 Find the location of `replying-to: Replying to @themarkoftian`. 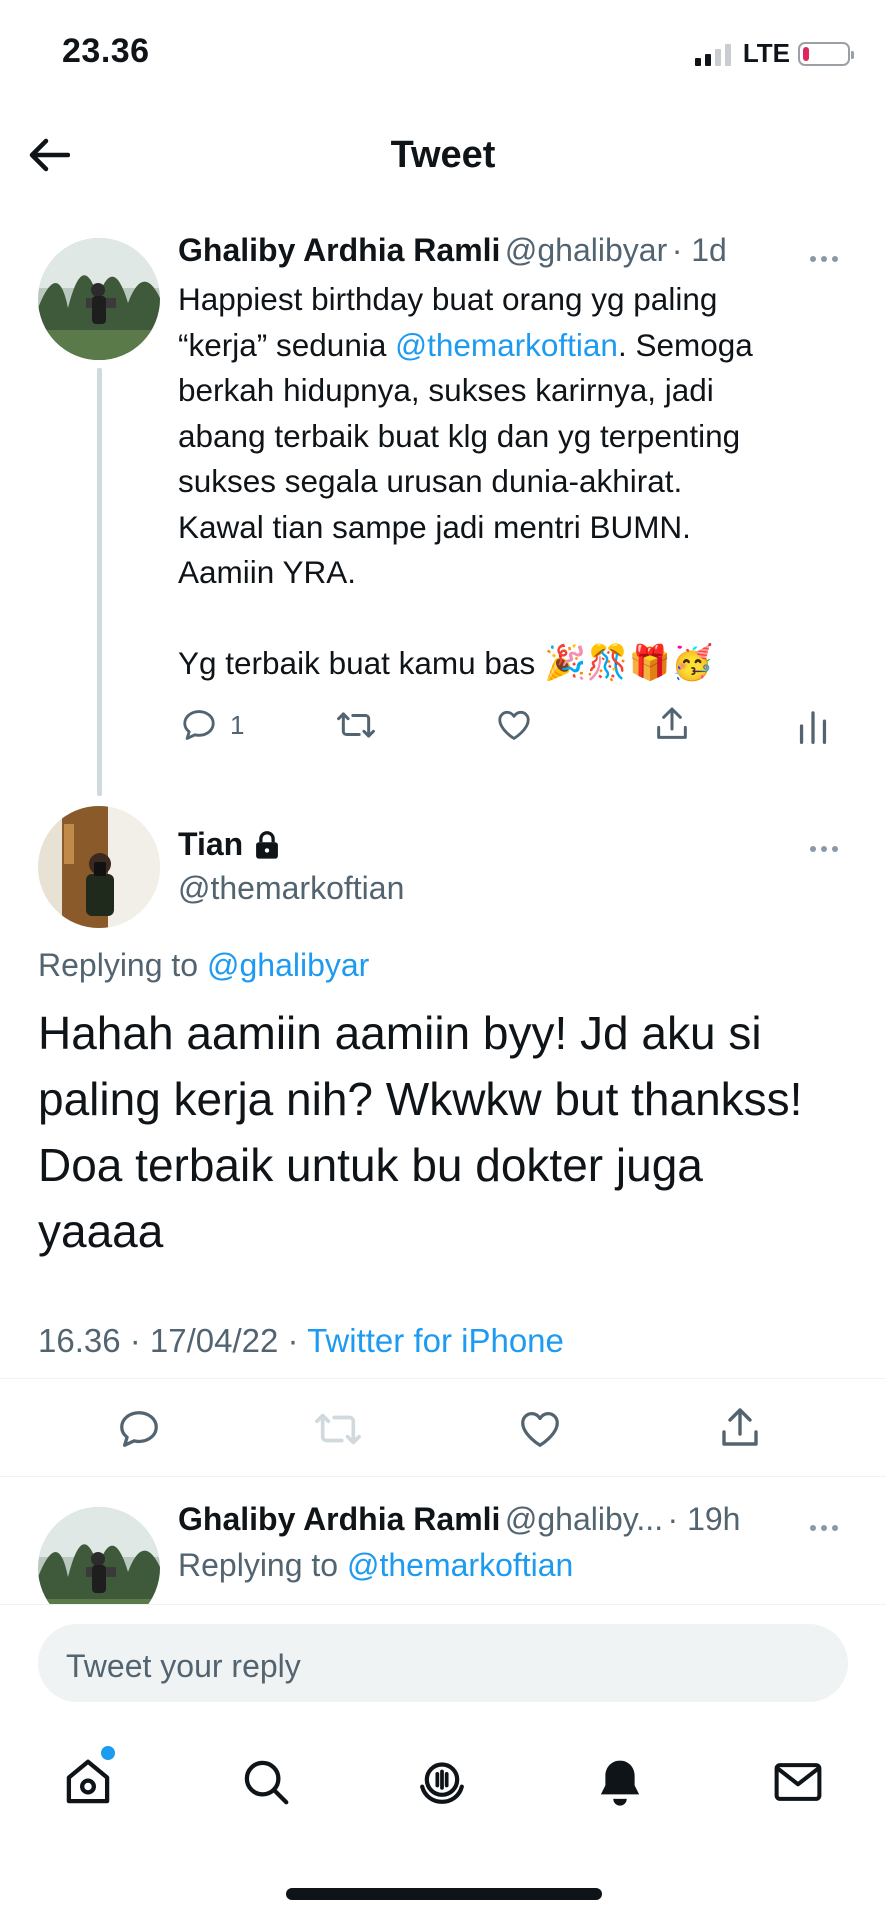

replying-to: Replying to @themarkoftian is located at coordinates (375, 1565).